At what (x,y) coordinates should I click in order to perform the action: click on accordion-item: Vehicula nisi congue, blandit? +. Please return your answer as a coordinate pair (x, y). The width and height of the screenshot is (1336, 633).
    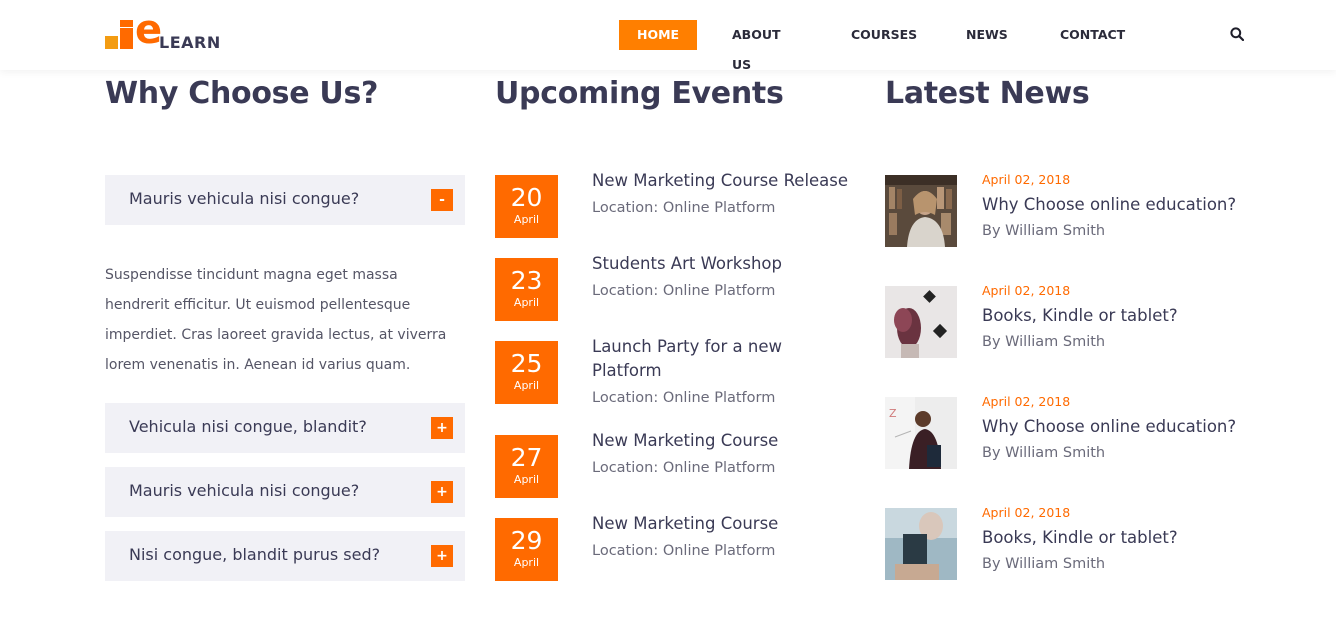
    Looking at the image, I should click on (285, 428).